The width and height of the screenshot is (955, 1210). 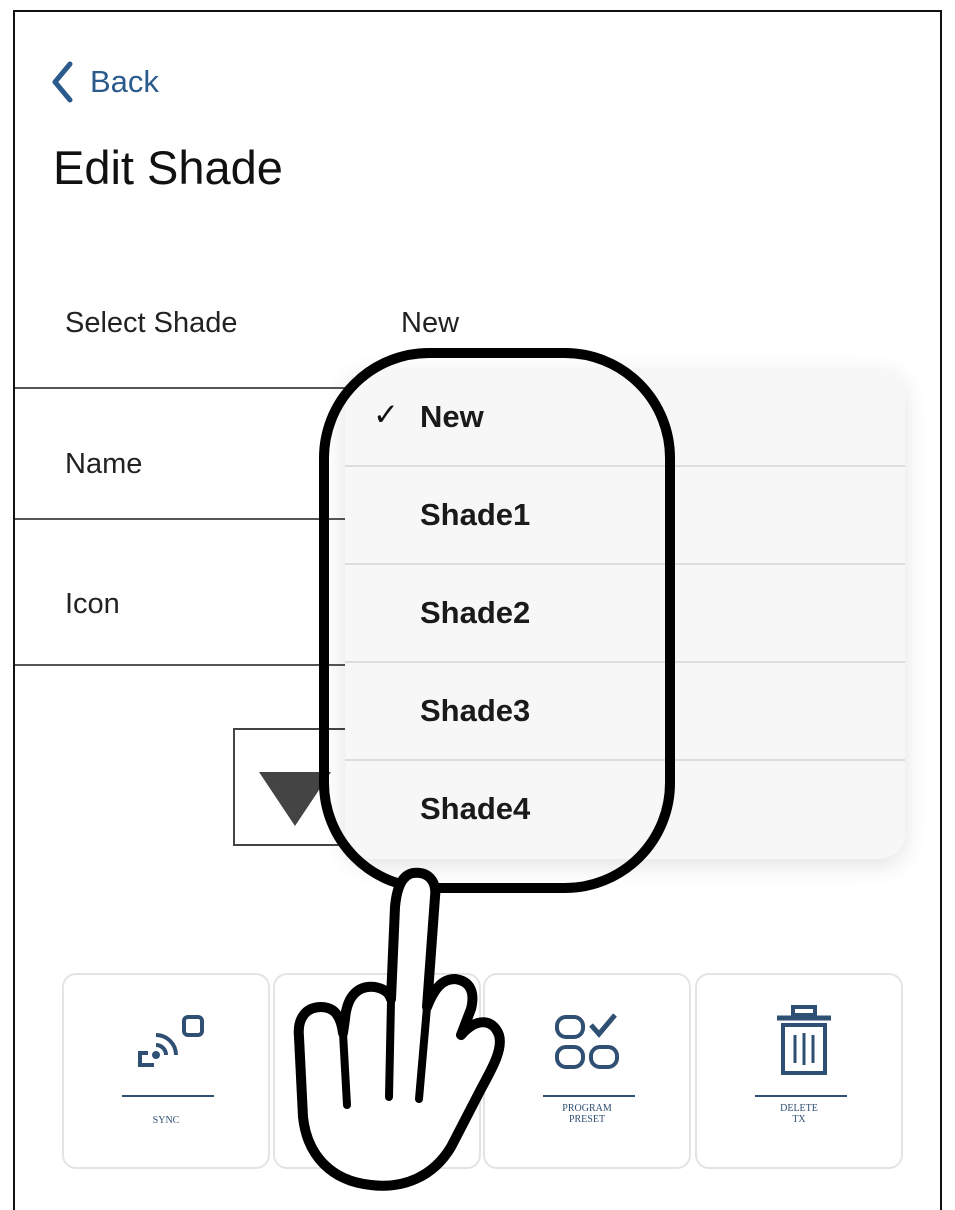 I want to click on dropdown-item-shade2: Shade2, so click(x=625, y=614).